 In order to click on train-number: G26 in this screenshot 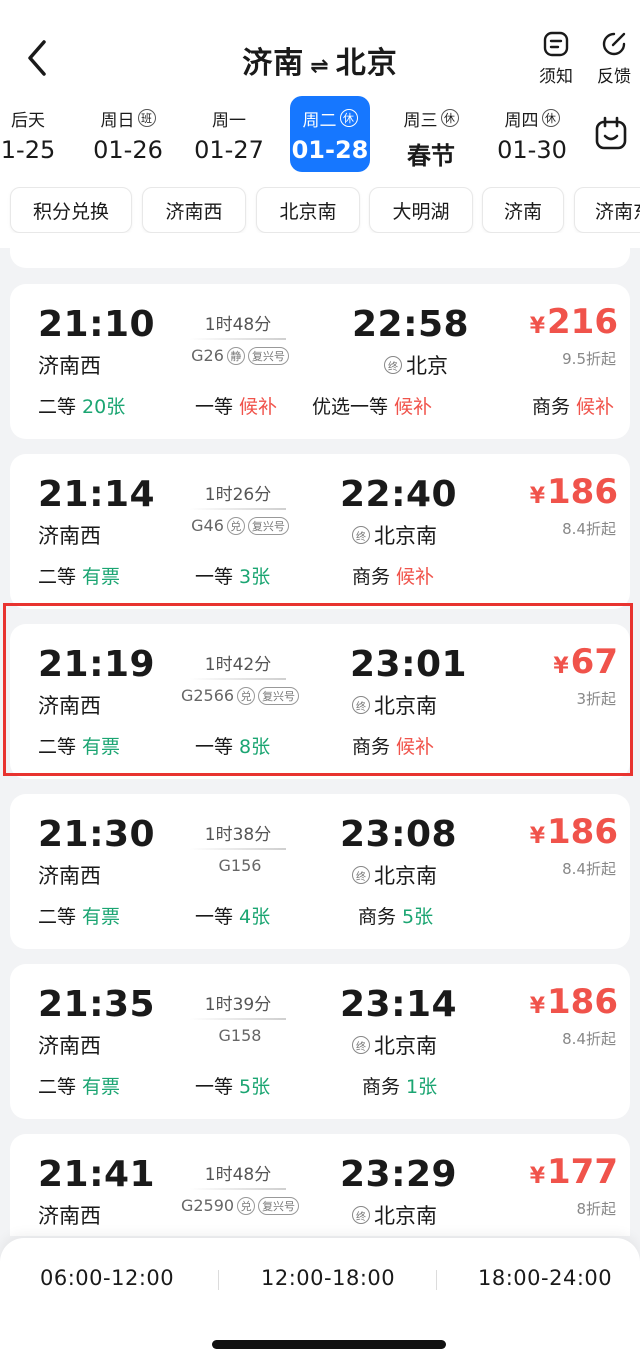, I will do `click(207, 355)`.